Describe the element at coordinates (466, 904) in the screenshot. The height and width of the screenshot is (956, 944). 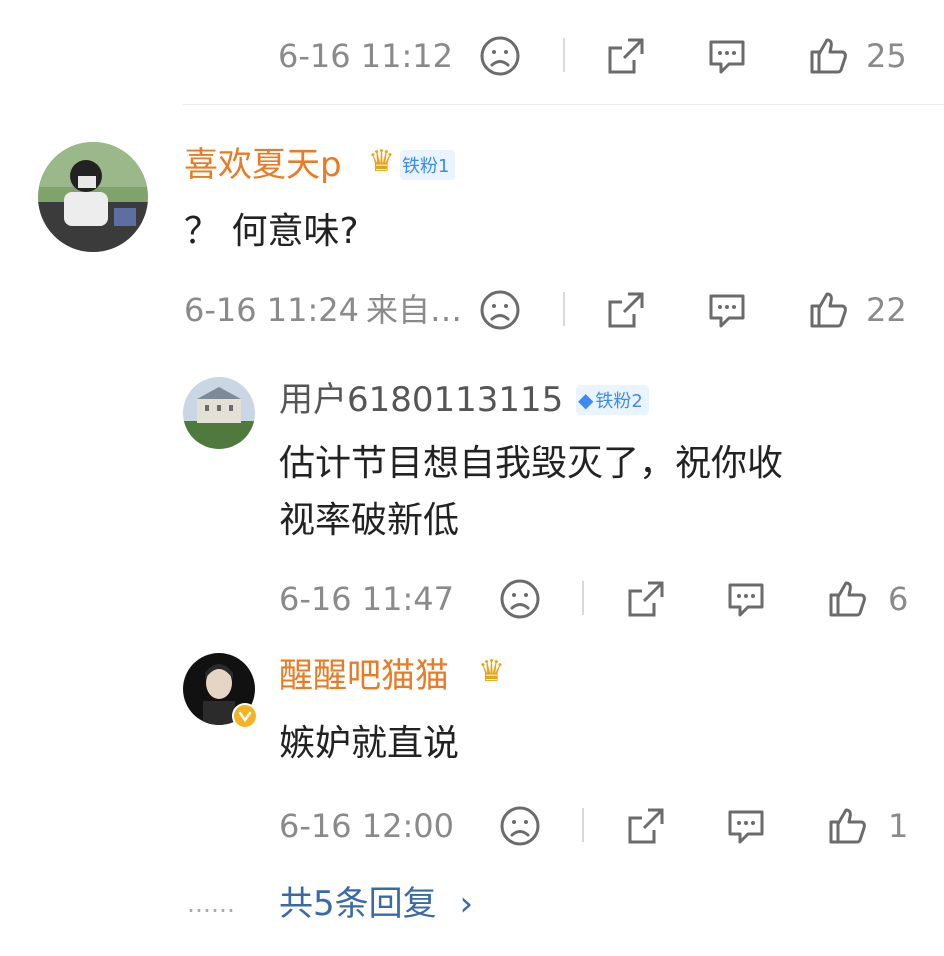
I see `chevron-right-icon: ›` at that location.